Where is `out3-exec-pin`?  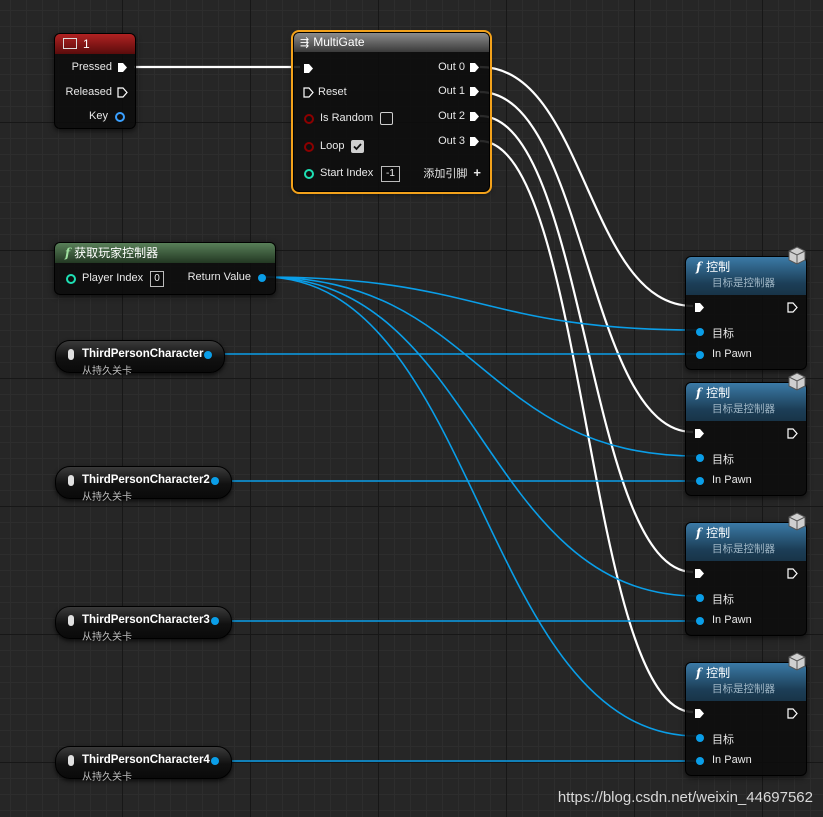 out3-exec-pin is located at coordinates (474, 141).